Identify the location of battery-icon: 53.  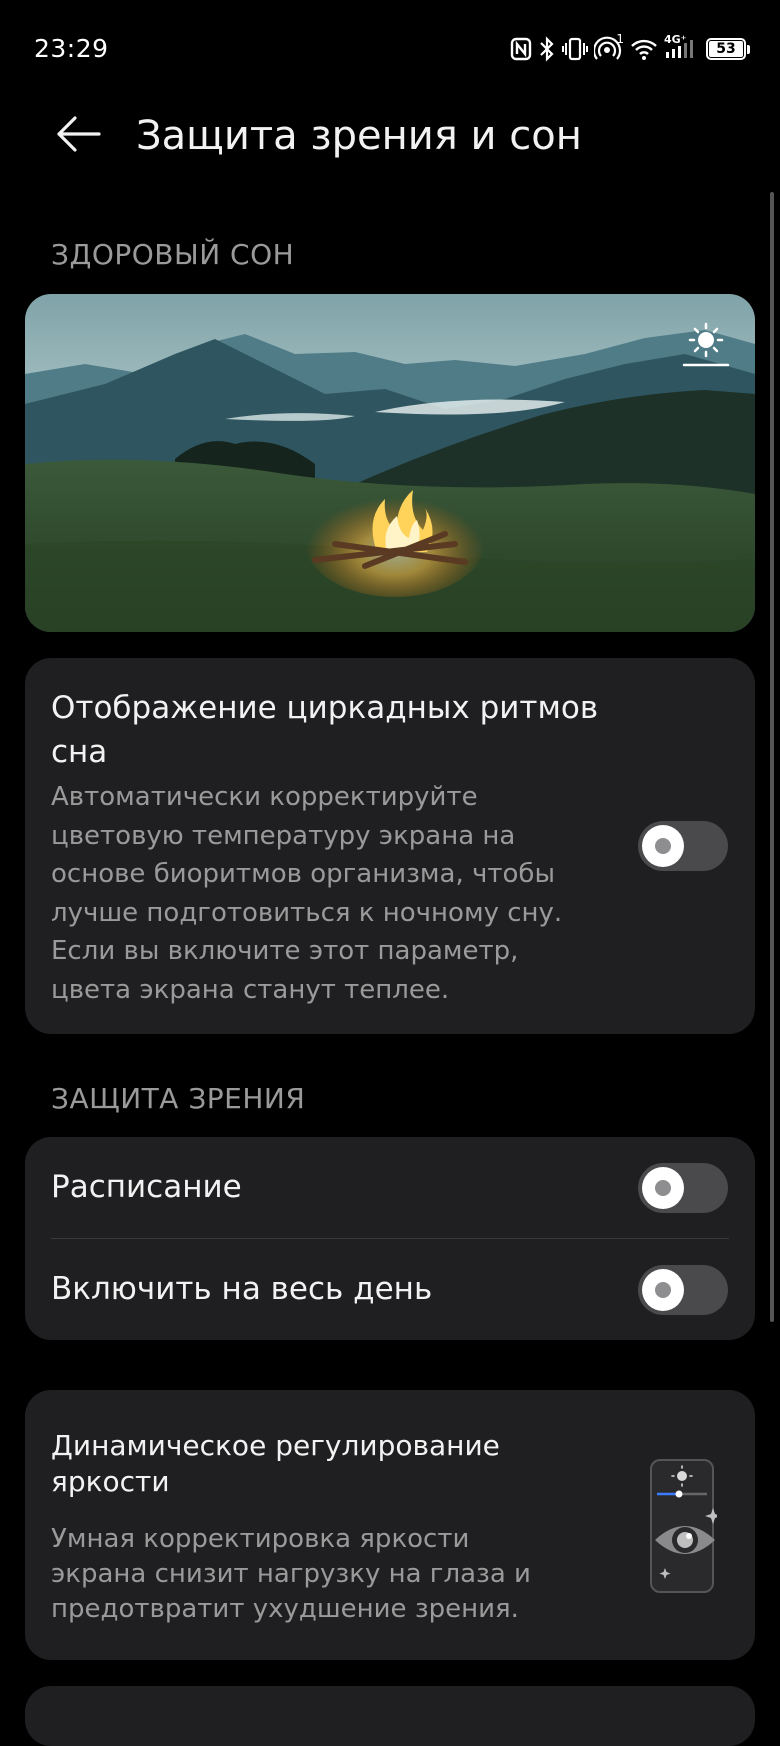
(728, 49).